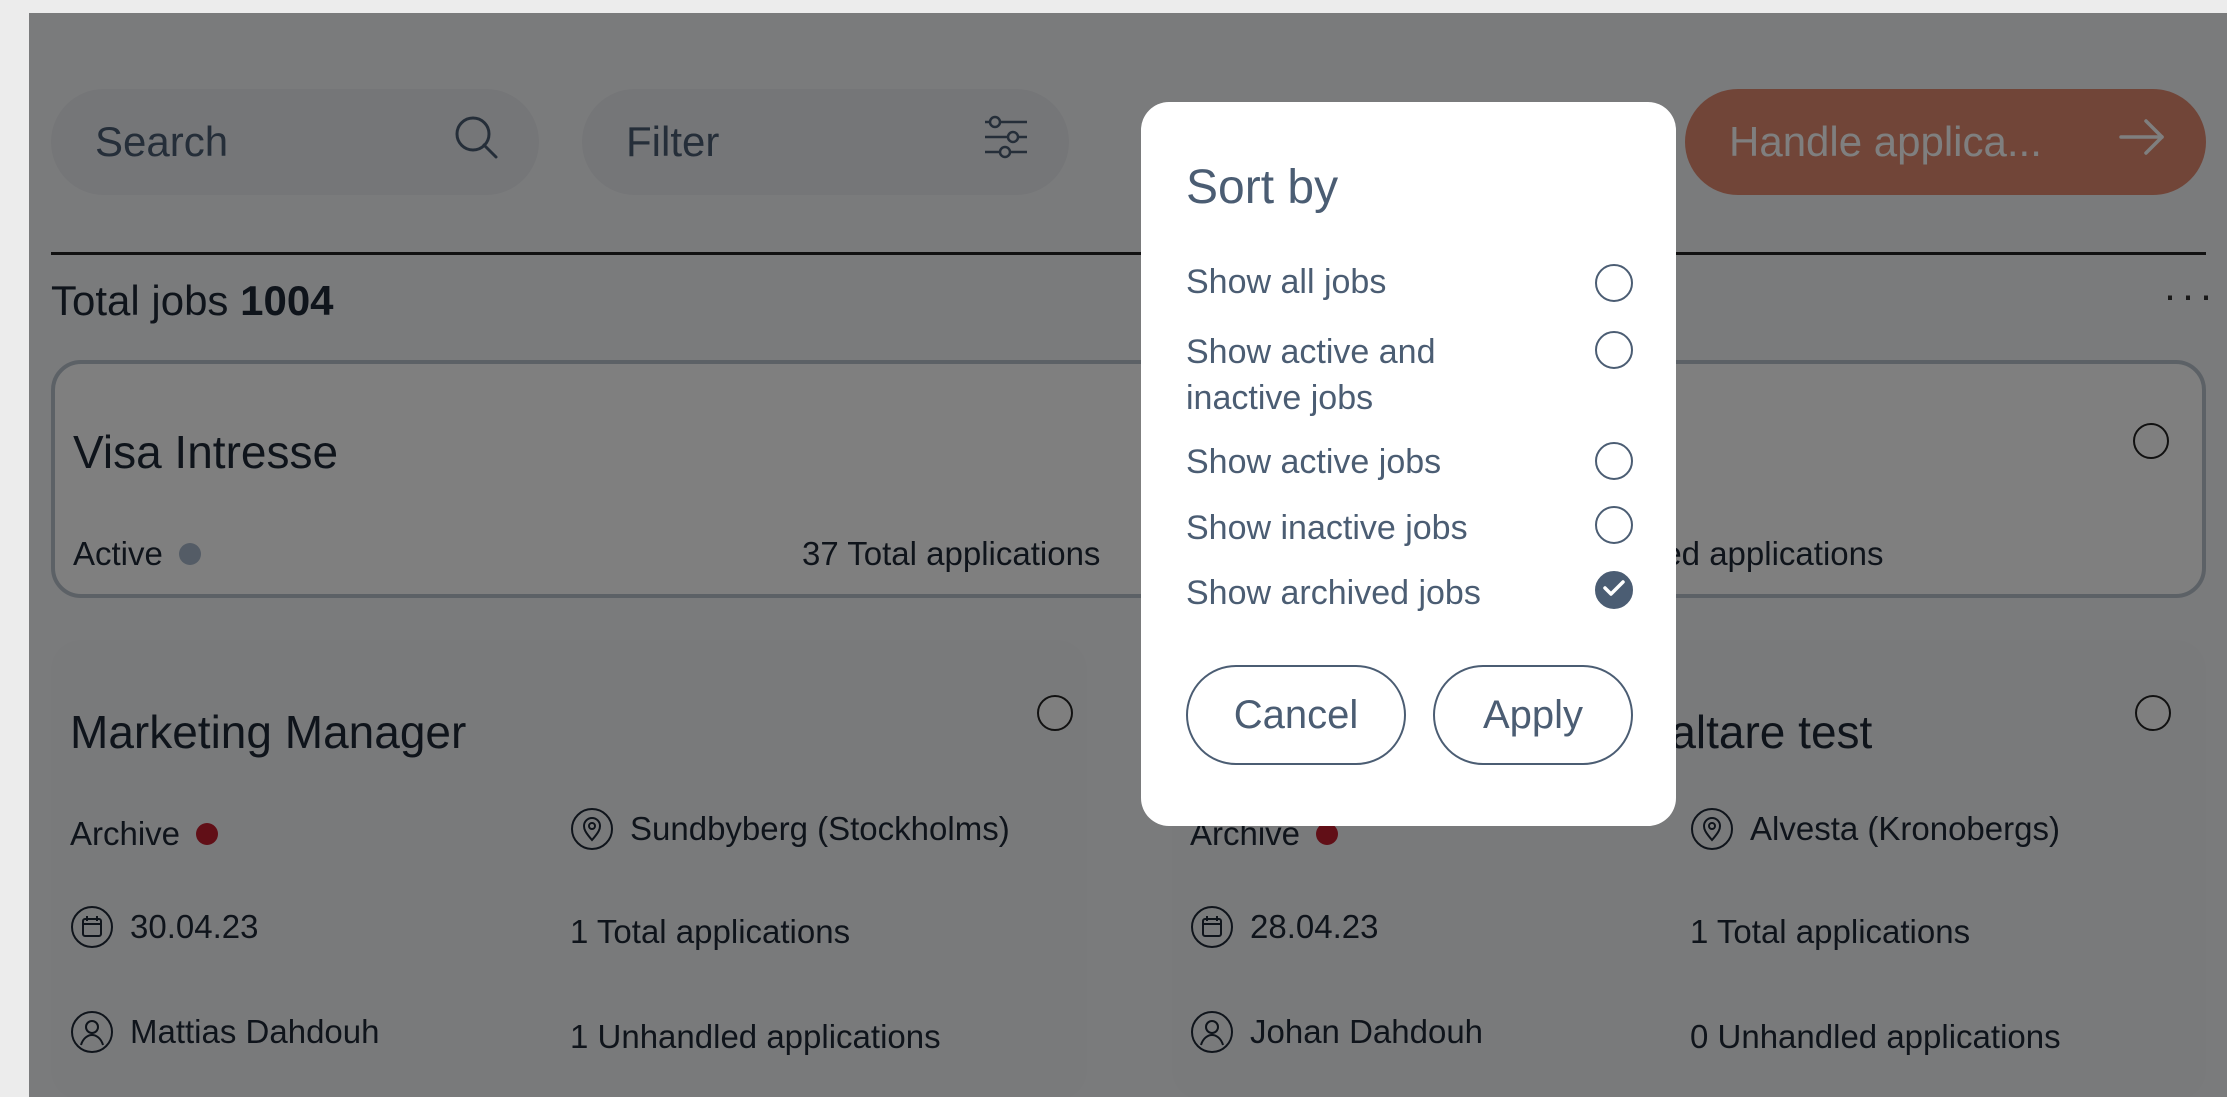  Describe the element at coordinates (1614, 350) in the screenshot. I see `radio-show-active-inactive-jobs` at that location.